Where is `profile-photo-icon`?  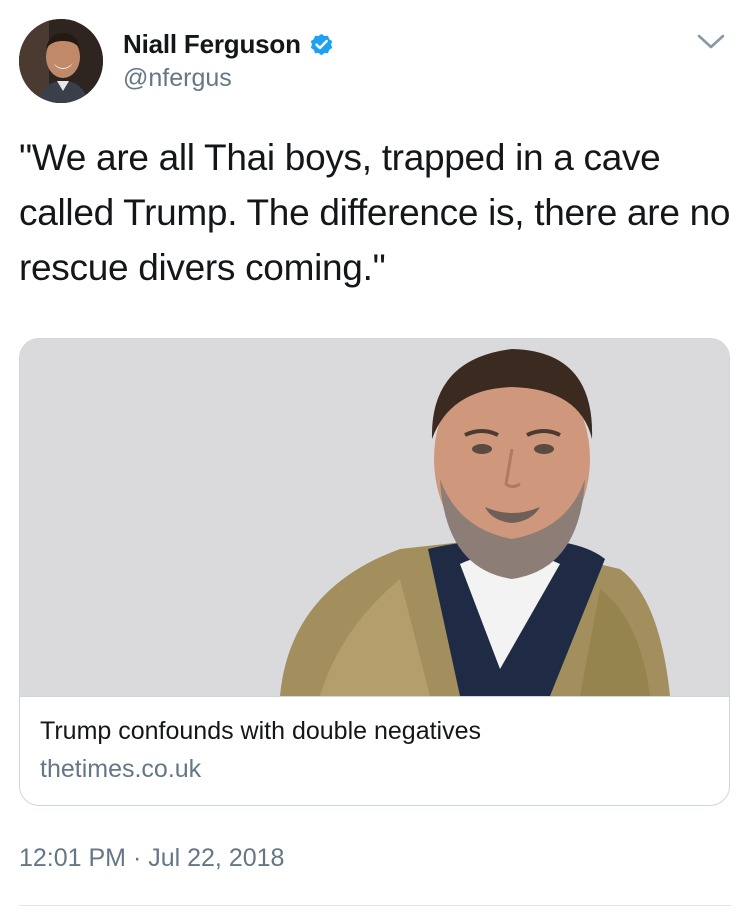
profile-photo-icon is located at coordinates (61, 61).